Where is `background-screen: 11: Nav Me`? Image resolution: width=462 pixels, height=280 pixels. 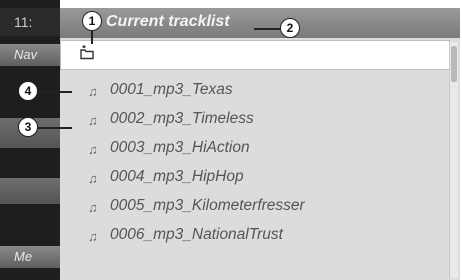 background-screen: 11: Nav Me is located at coordinates (30, 140).